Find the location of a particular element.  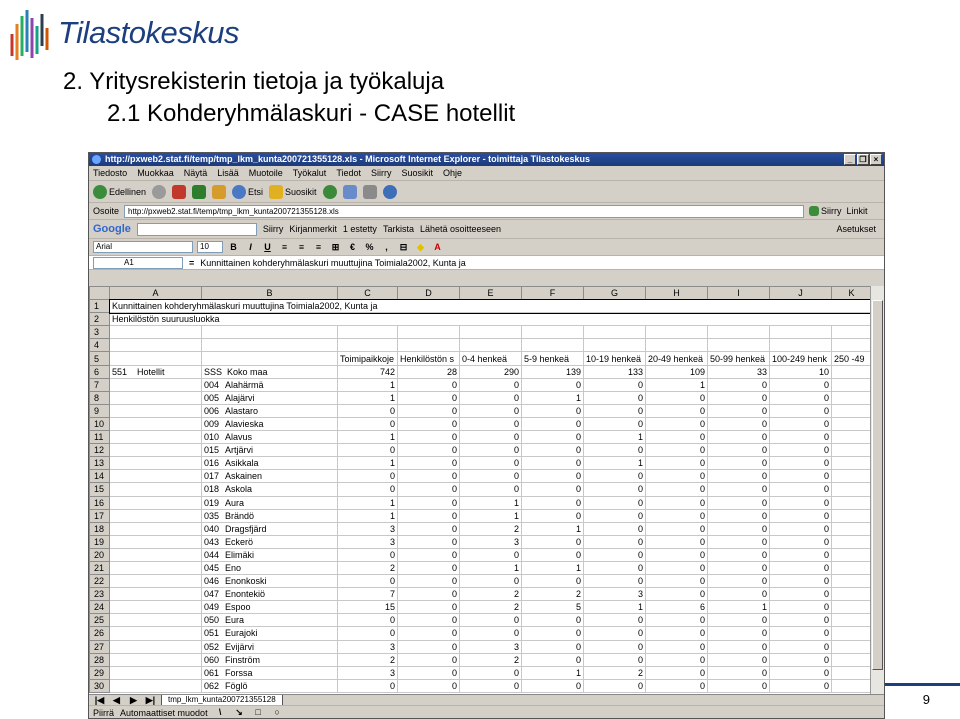

row-header: 13 is located at coordinates (99, 463).